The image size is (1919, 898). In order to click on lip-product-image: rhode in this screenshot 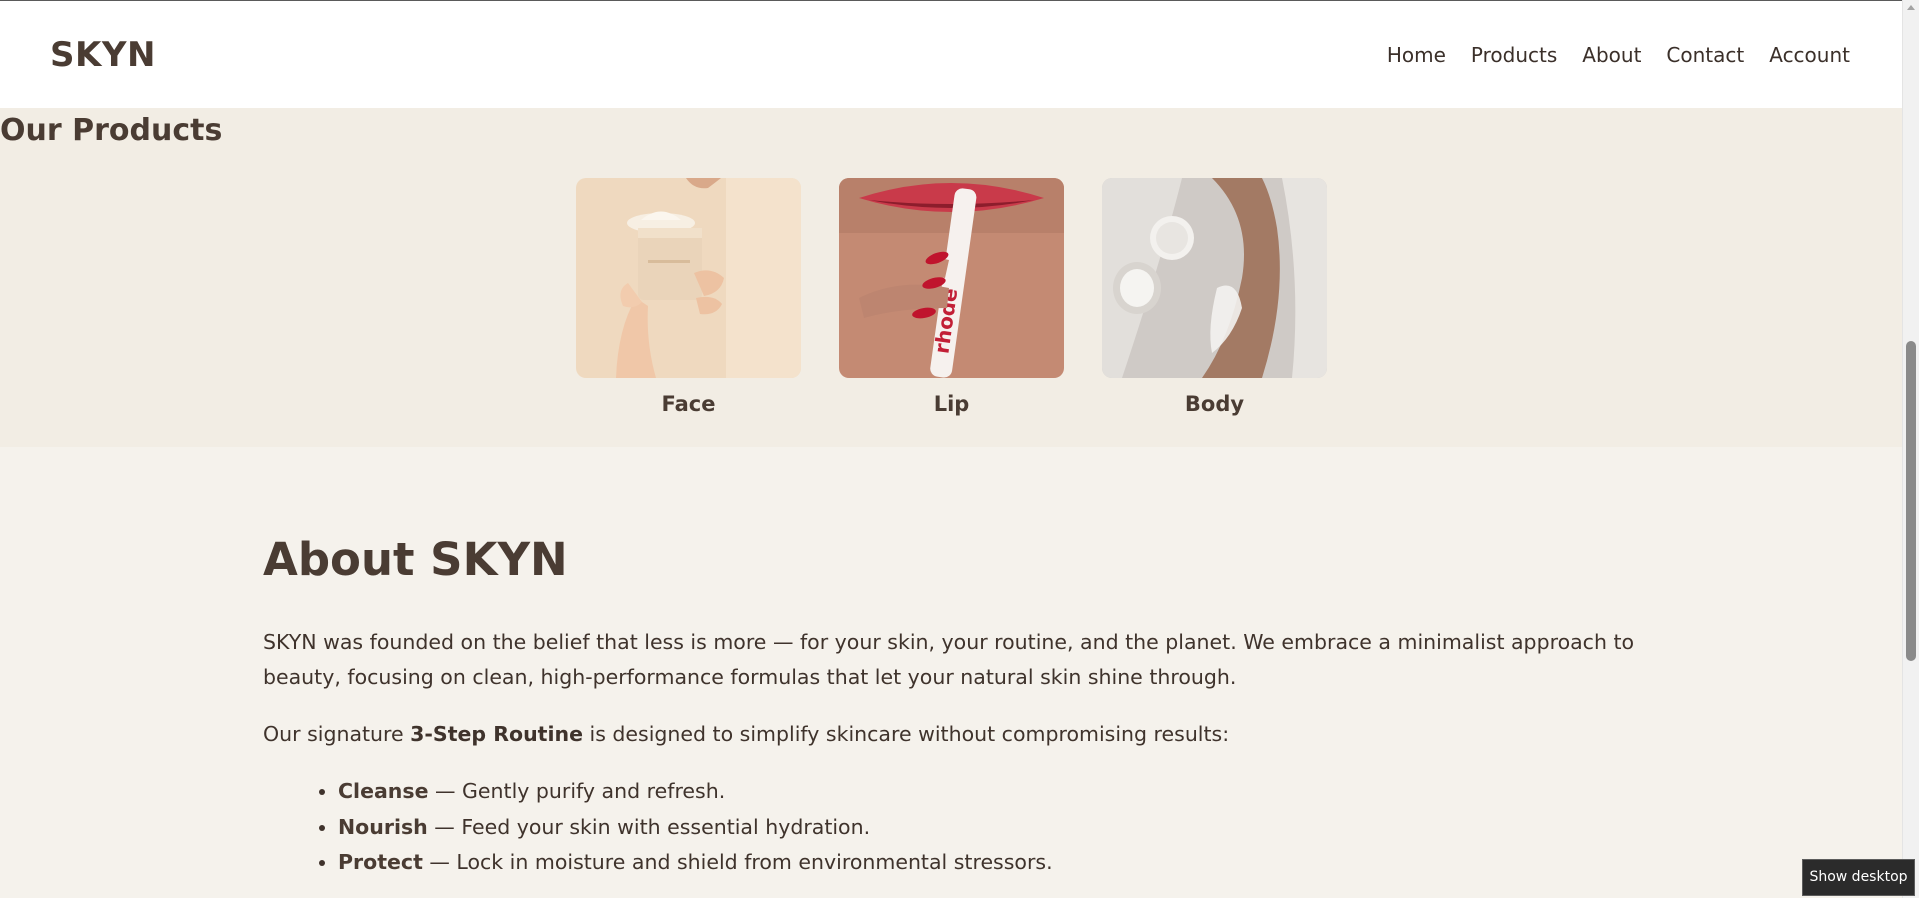, I will do `click(951, 278)`.